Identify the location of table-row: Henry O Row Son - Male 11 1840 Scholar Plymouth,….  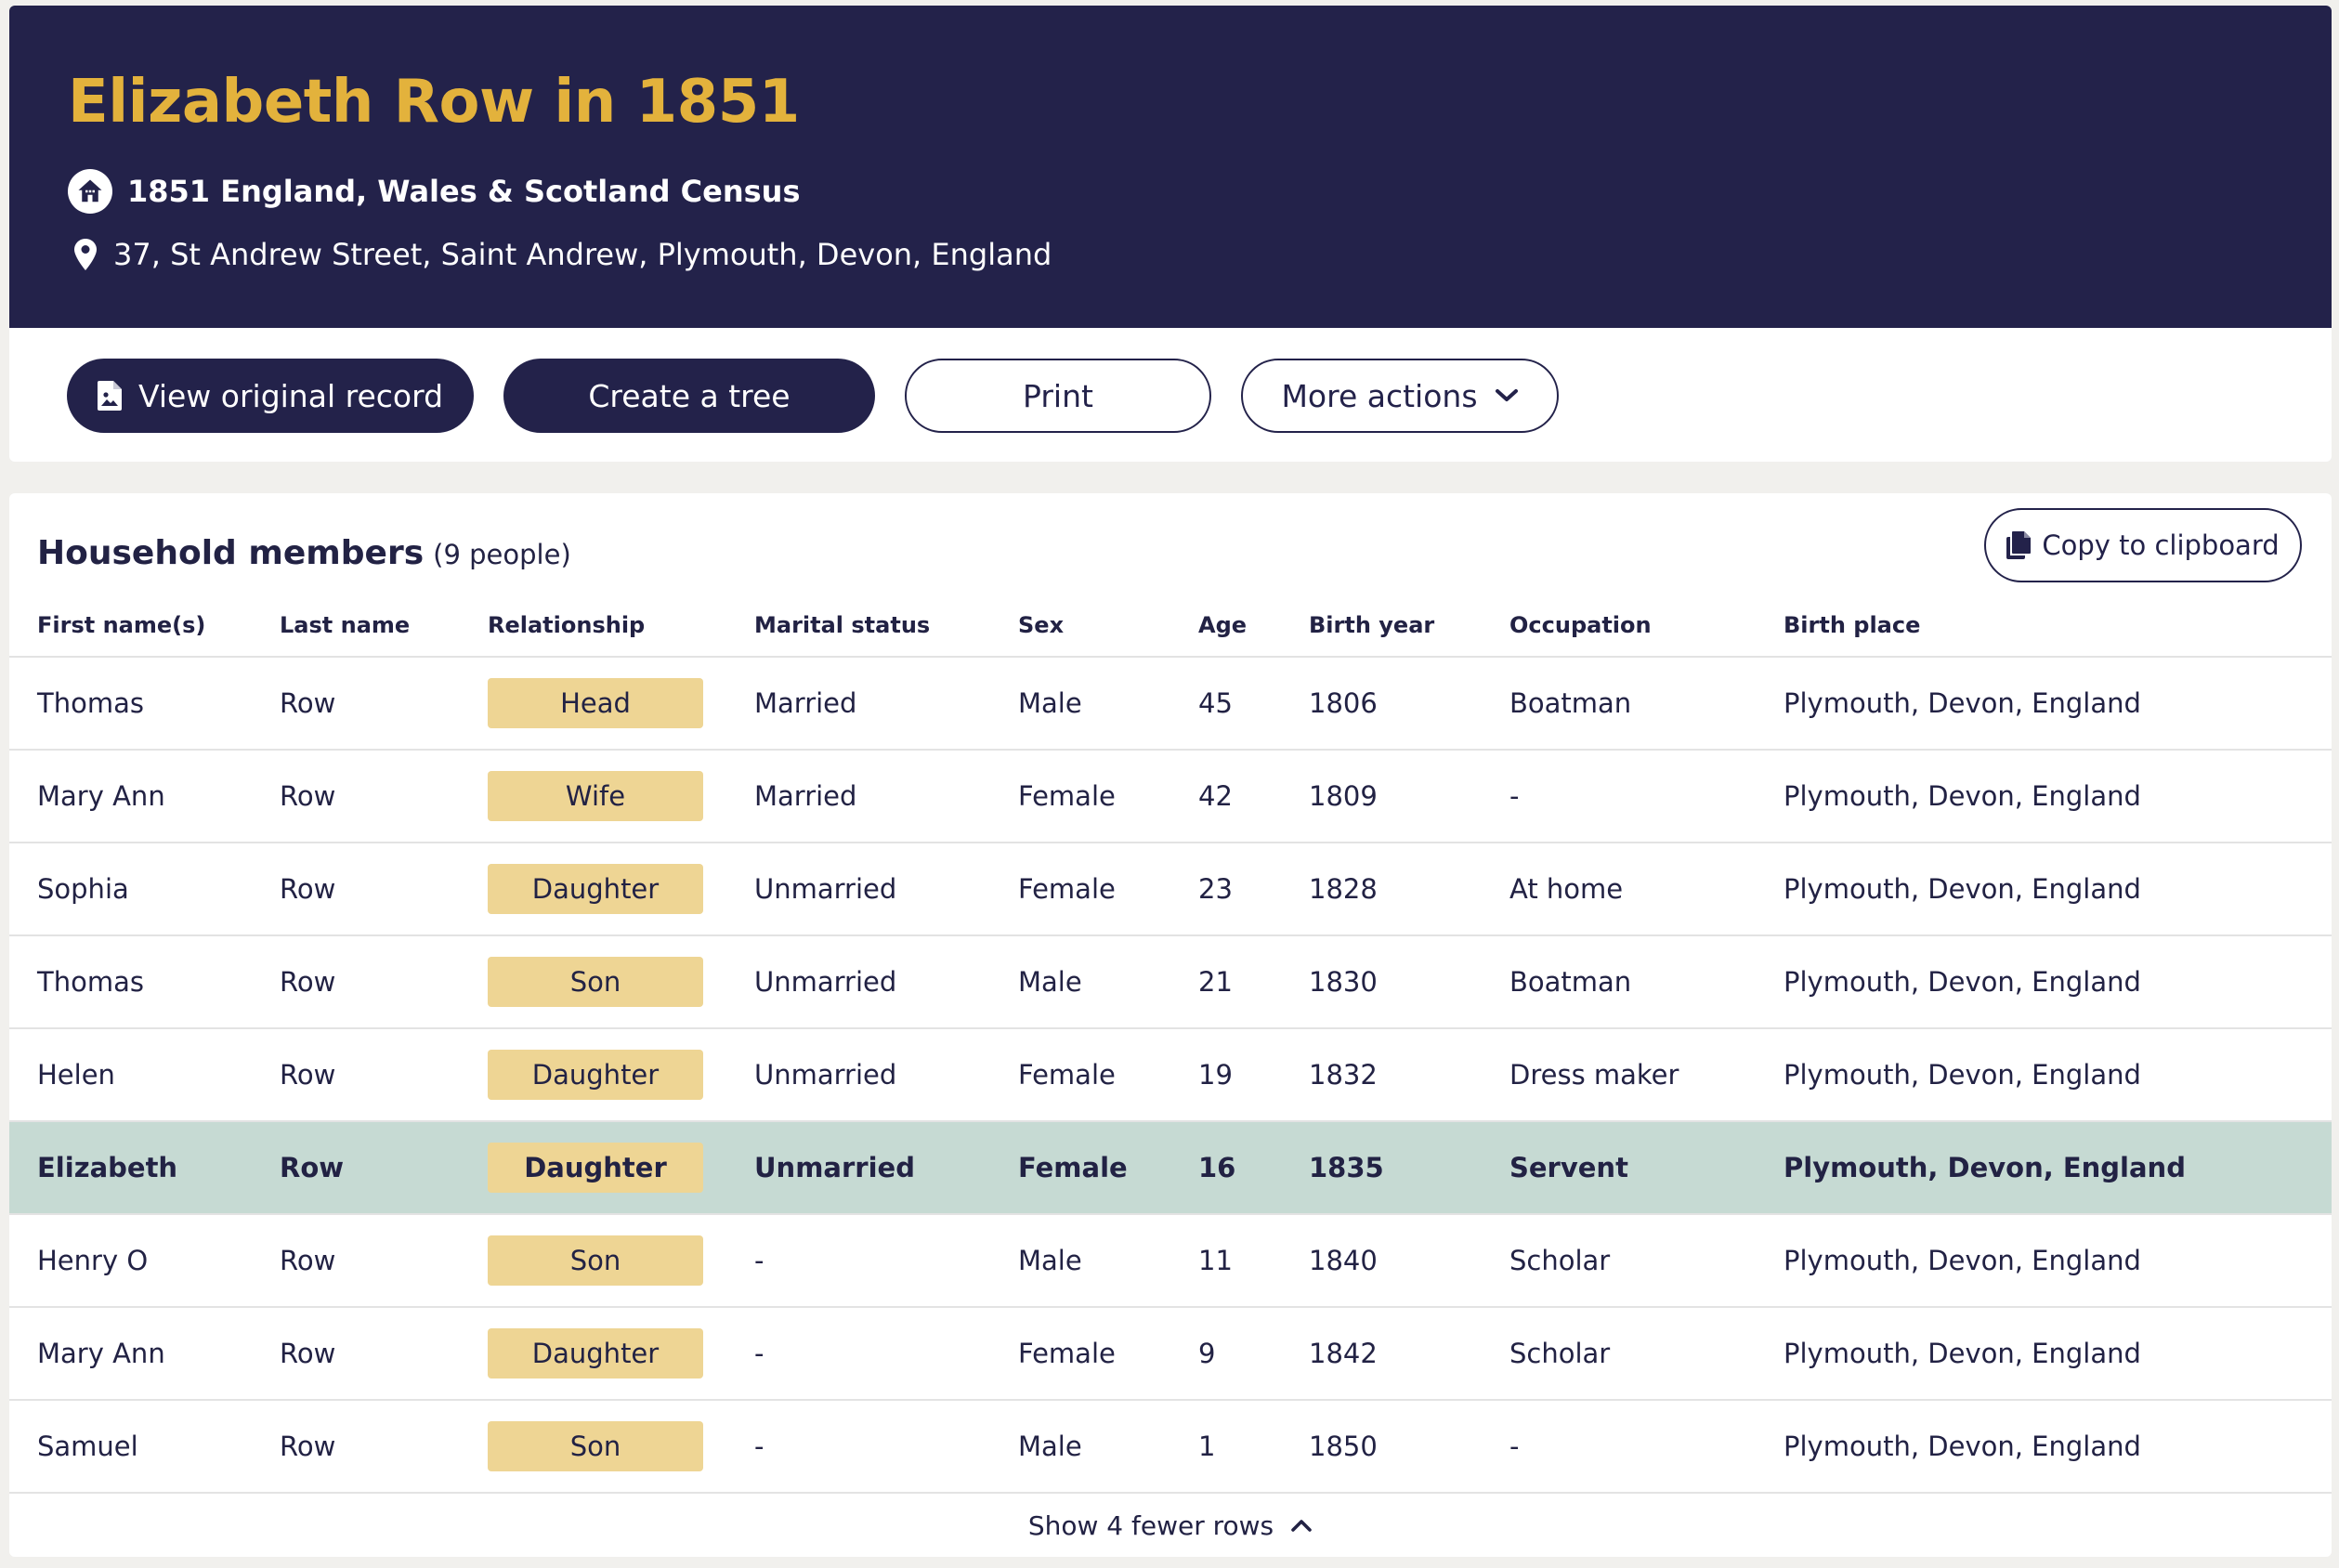
(1170, 1261).